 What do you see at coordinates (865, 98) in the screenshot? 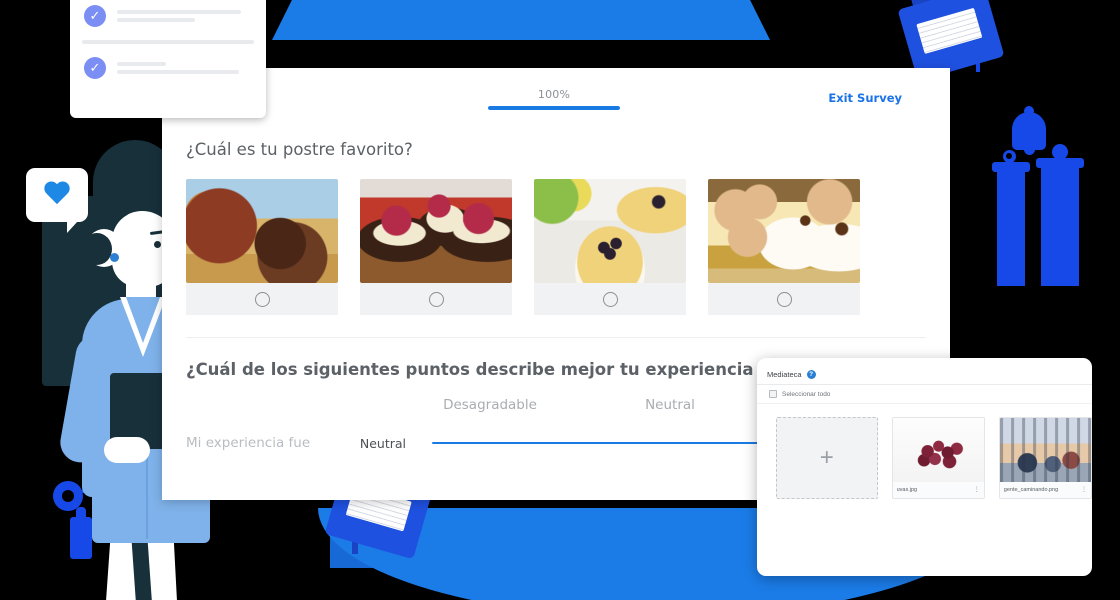
I see `exit-survey-link: Exit Survey` at bounding box center [865, 98].